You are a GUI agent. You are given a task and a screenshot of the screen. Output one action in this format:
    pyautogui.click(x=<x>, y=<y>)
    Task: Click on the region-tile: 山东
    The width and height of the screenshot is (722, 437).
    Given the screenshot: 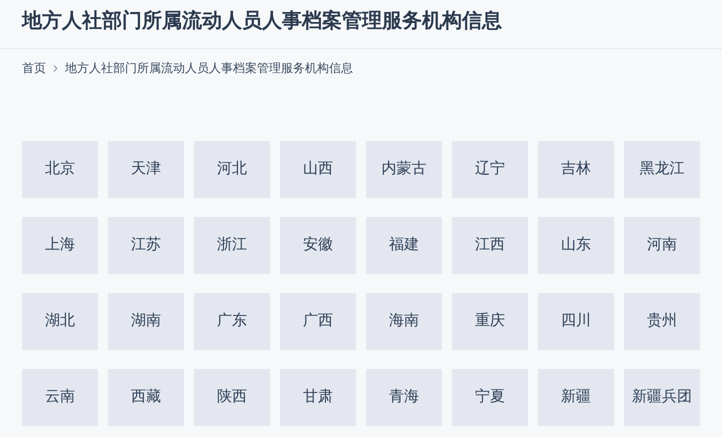 What is the action you would take?
    pyautogui.click(x=576, y=245)
    